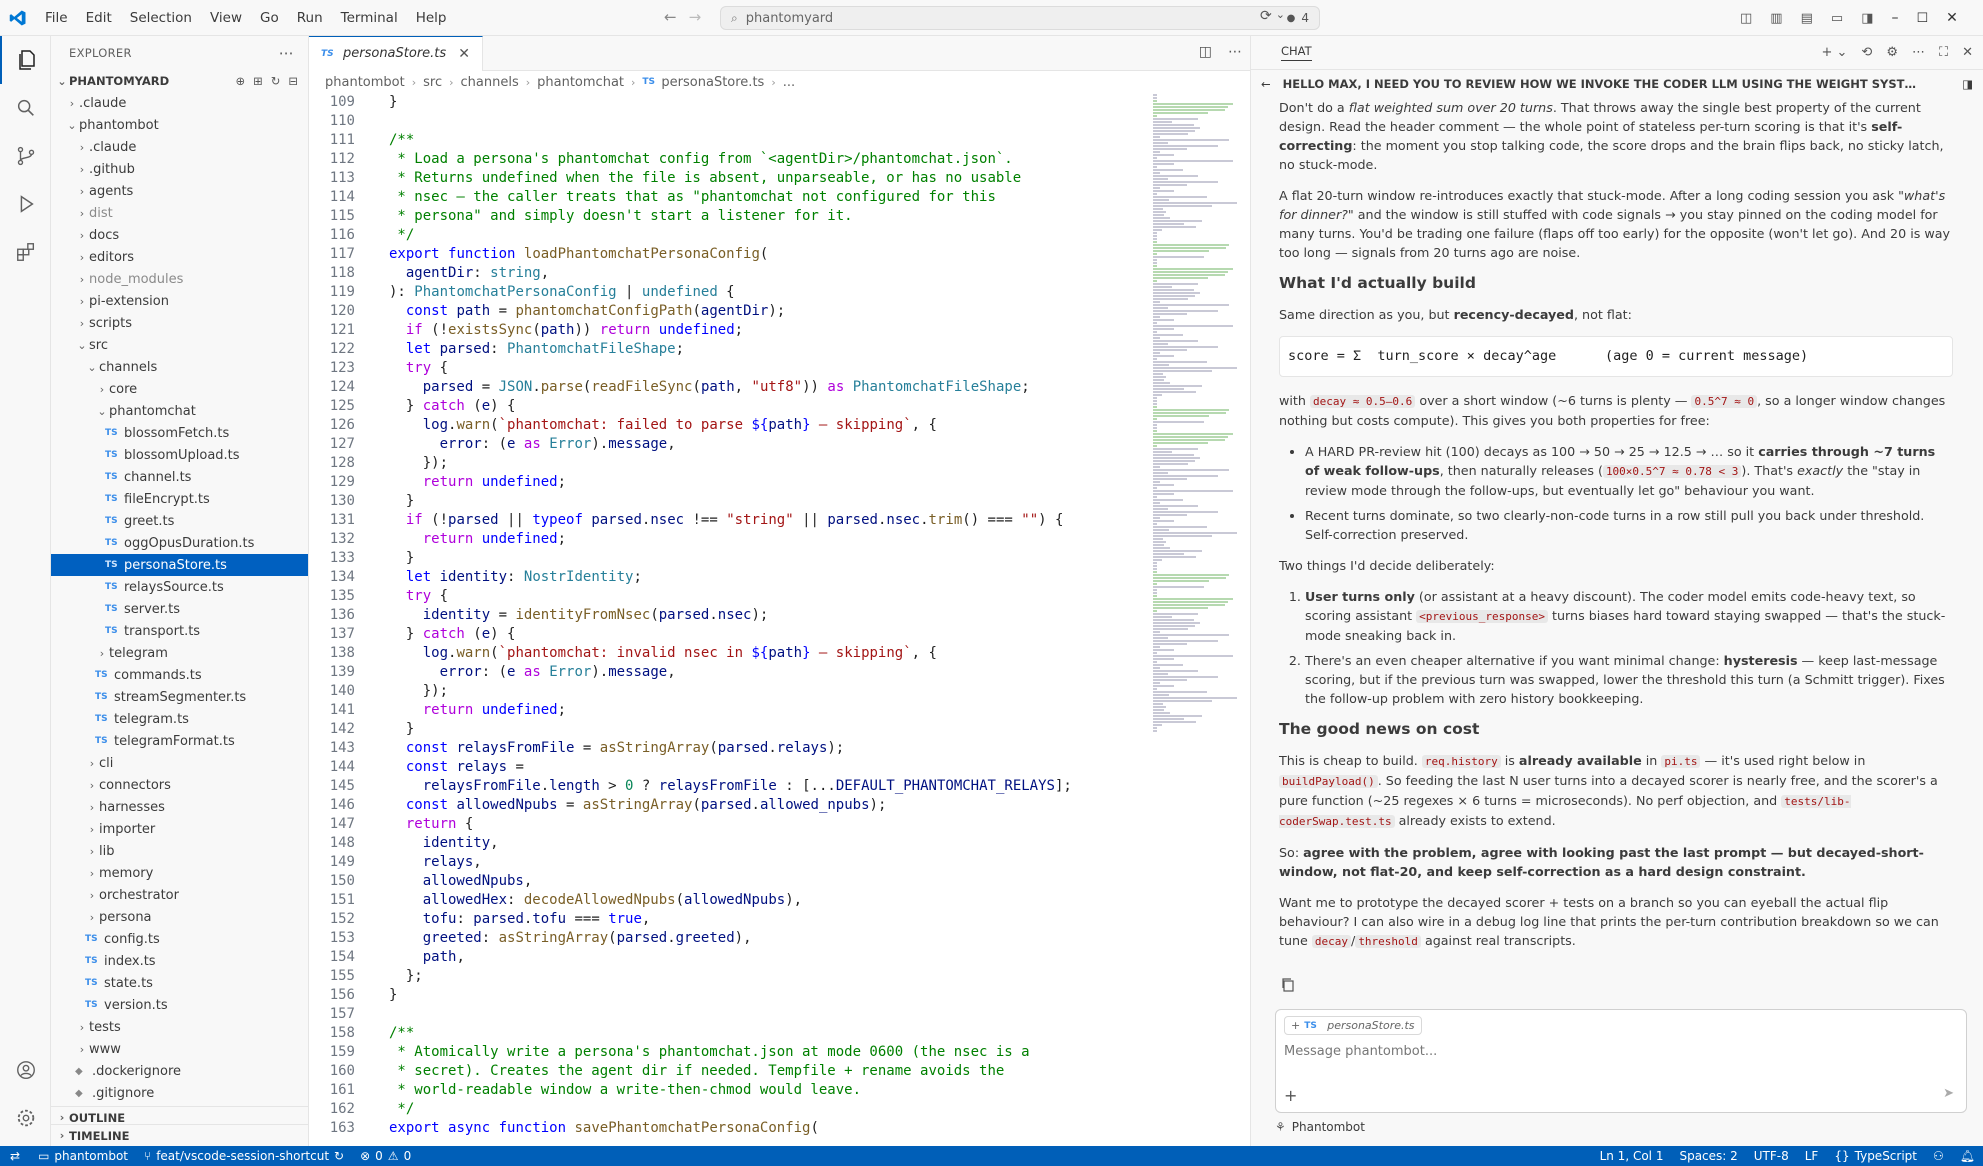 Image resolution: width=1983 pixels, height=1166 pixels. I want to click on accounts-sidebar-icon: ◫, so click(1746, 18).